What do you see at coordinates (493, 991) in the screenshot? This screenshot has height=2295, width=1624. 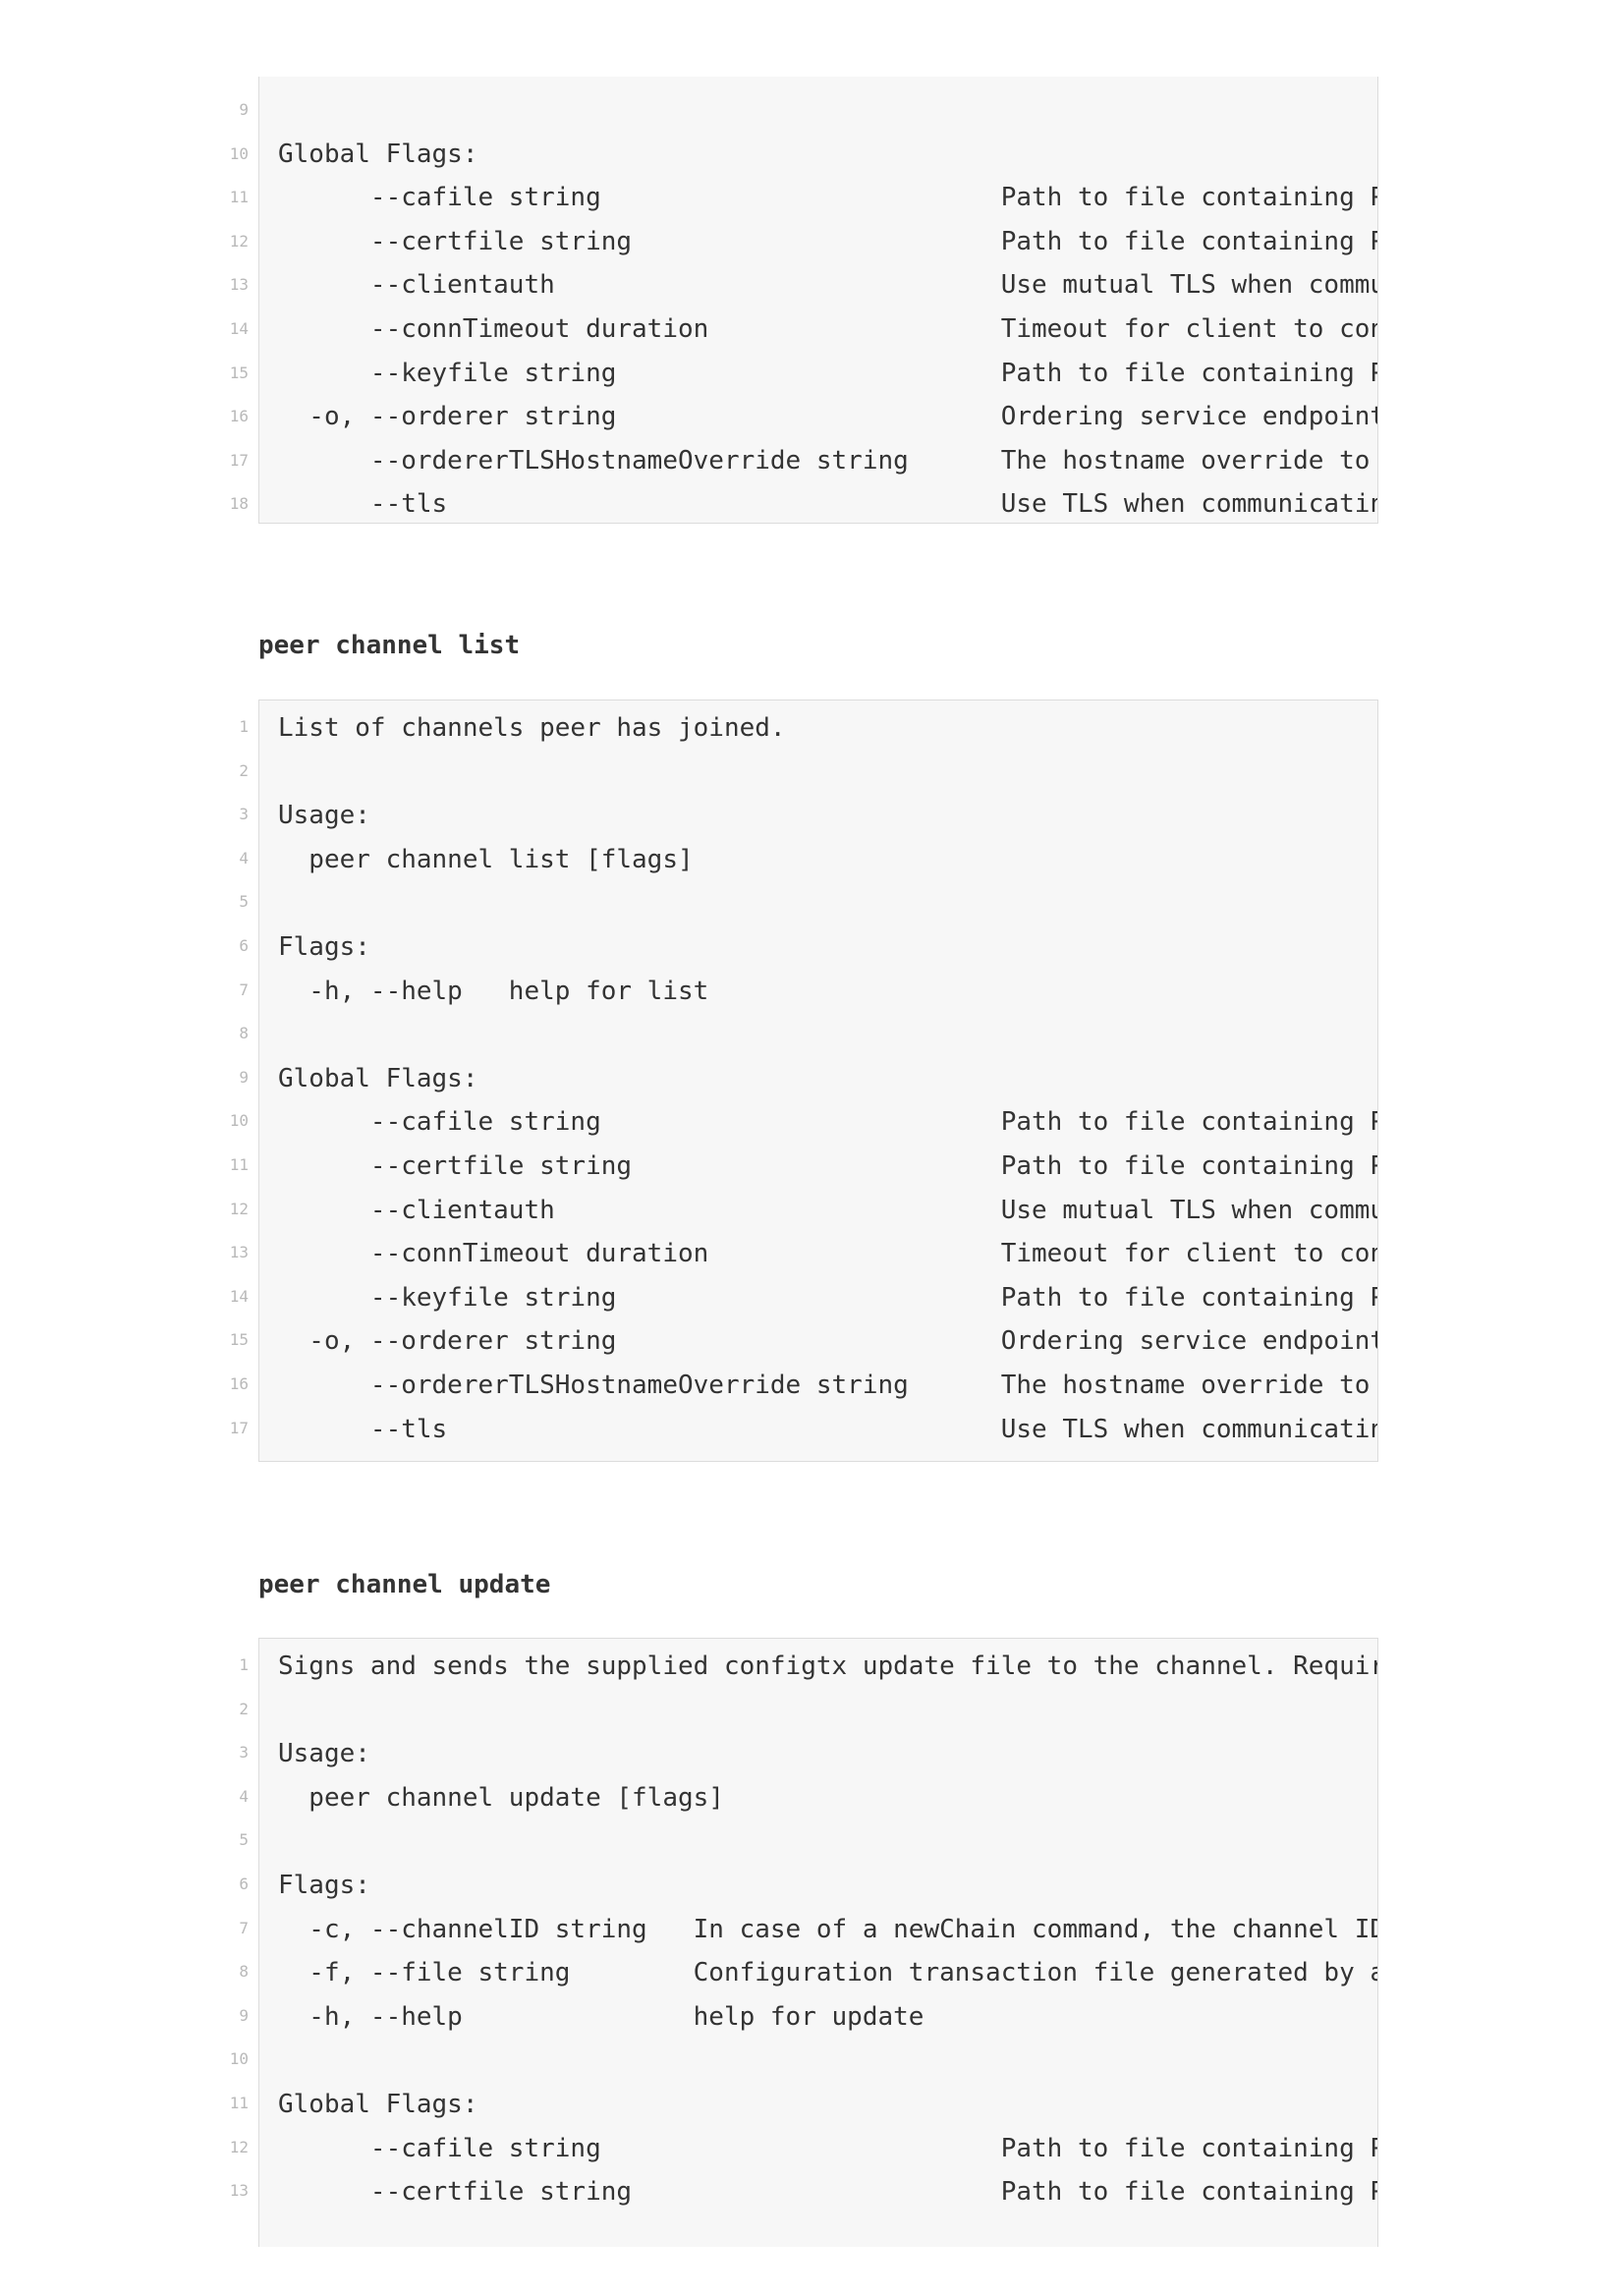 I see `code-text: -h, --help help for list` at bounding box center [493, 991].